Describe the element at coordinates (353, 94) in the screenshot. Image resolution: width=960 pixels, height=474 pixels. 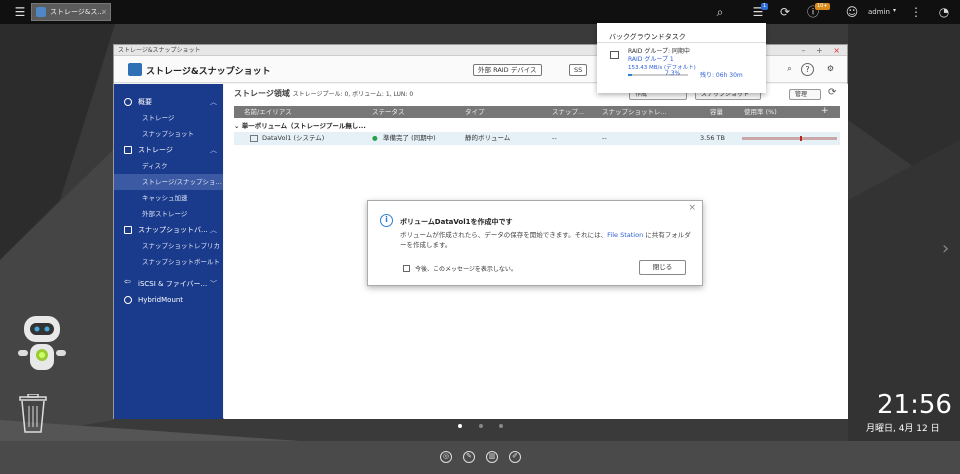
I see `storage-summary: ストレージプール: 0, ボリューム: 1, LUN: 0` at that location.